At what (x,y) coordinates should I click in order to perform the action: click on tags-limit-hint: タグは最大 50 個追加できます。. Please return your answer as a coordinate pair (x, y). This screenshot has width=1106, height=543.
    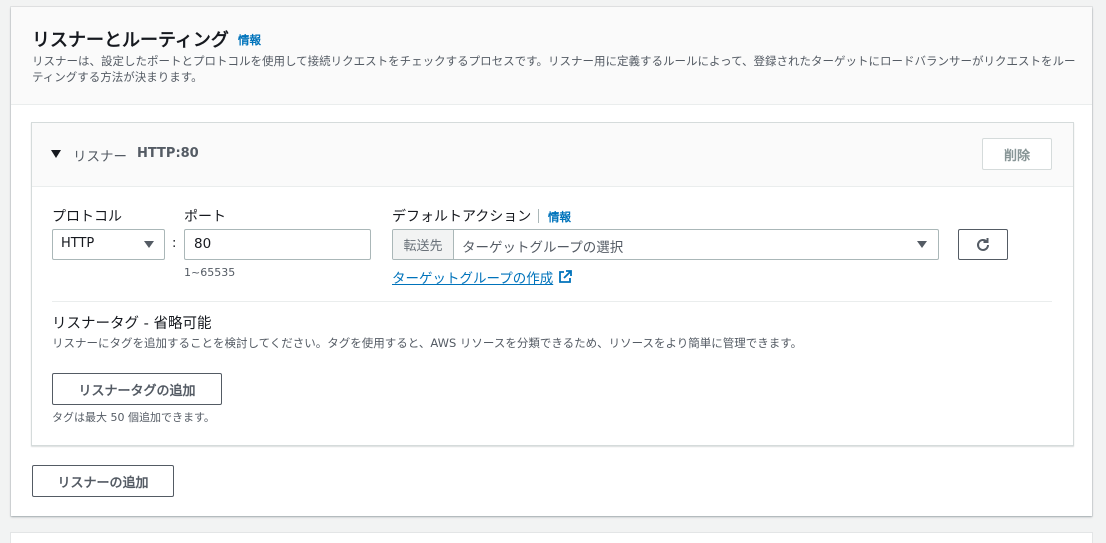
    Looking at the image, I should click on (133, 417).